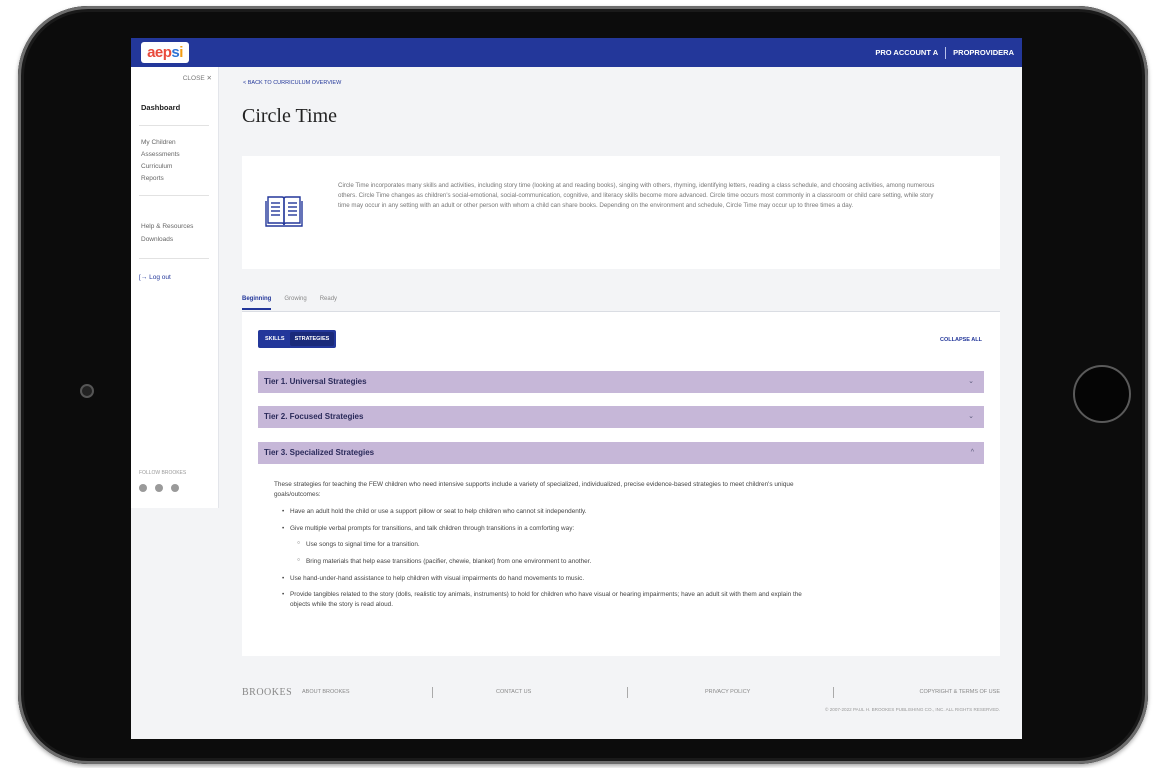 This screenshot has width=1155, height=768. What do you see at coordinates (156, 166) in the screenshot?
I see `sidebar-item-curriculum: Curriculum` at bounding box center [156, 166].